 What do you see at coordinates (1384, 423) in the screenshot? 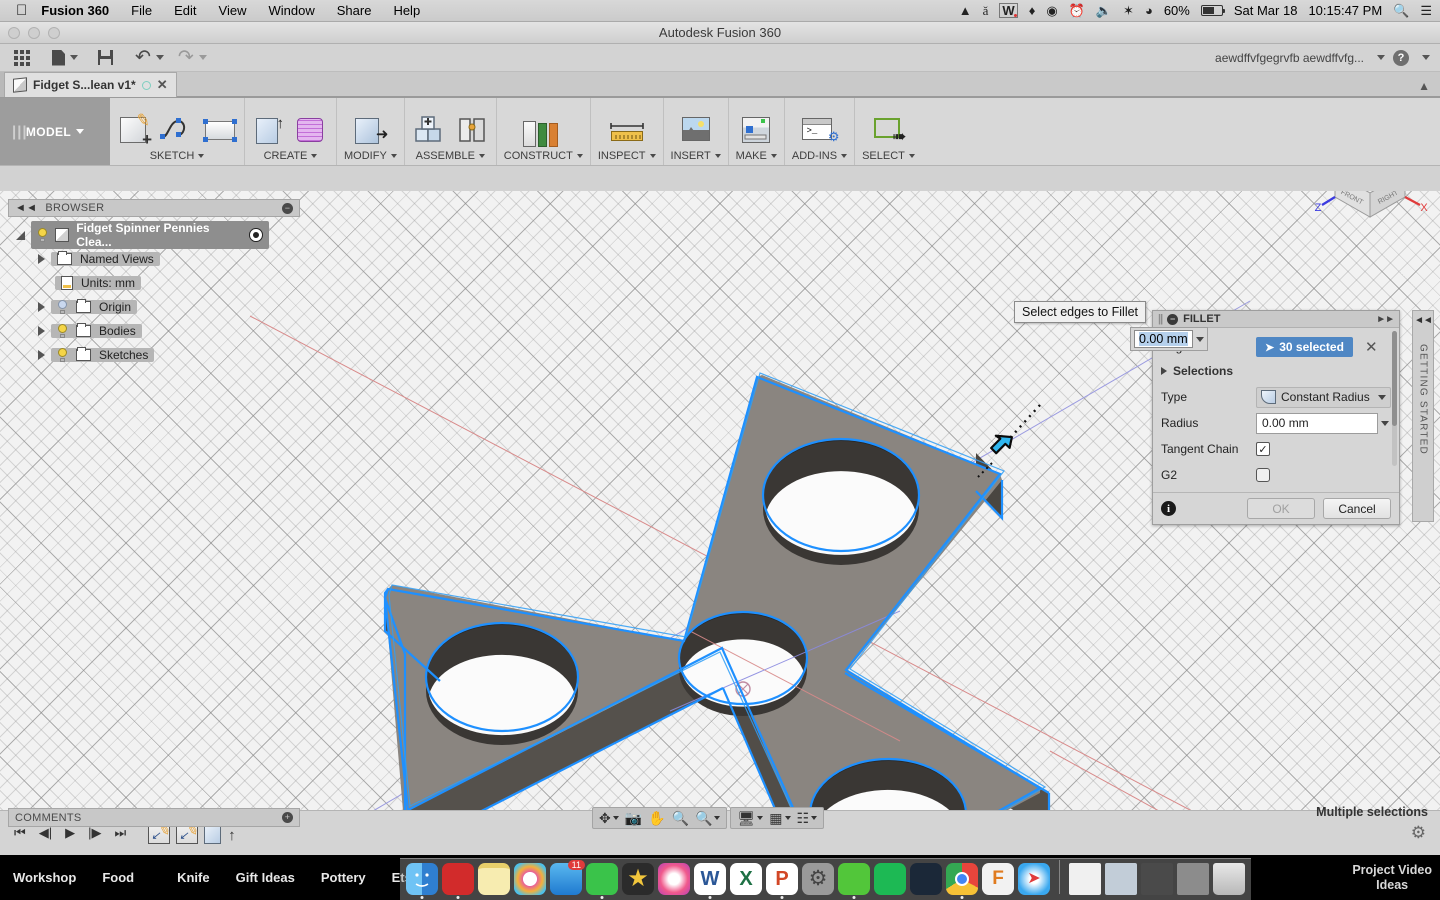
I see `radius-dropdown-icon` at bounding box center [1384, 423].